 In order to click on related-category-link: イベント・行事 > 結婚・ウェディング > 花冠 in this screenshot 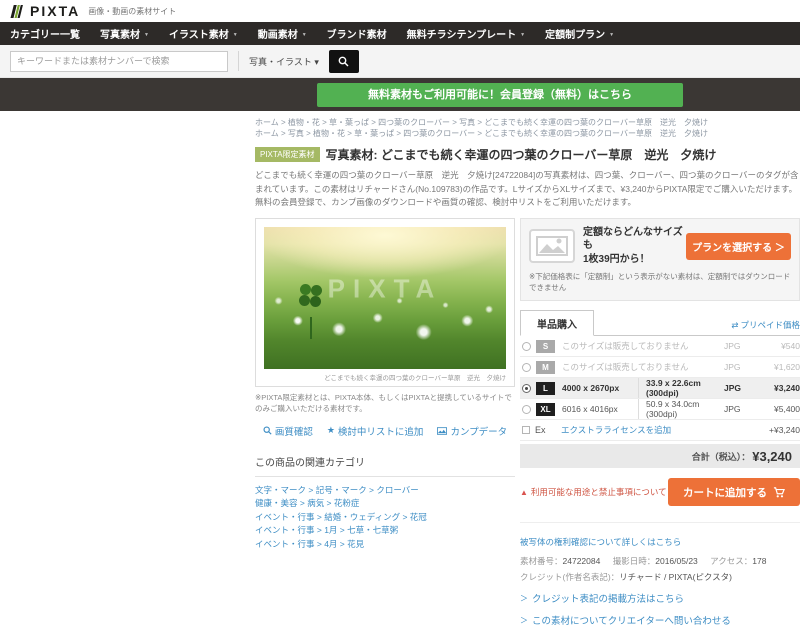, I will do `click(385, 518)`.